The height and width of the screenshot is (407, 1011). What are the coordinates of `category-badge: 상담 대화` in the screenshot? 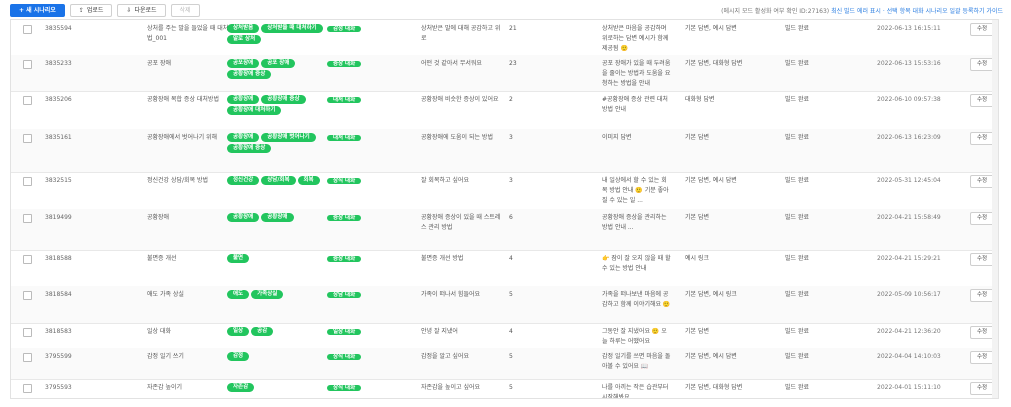 It's located at (344, 295).